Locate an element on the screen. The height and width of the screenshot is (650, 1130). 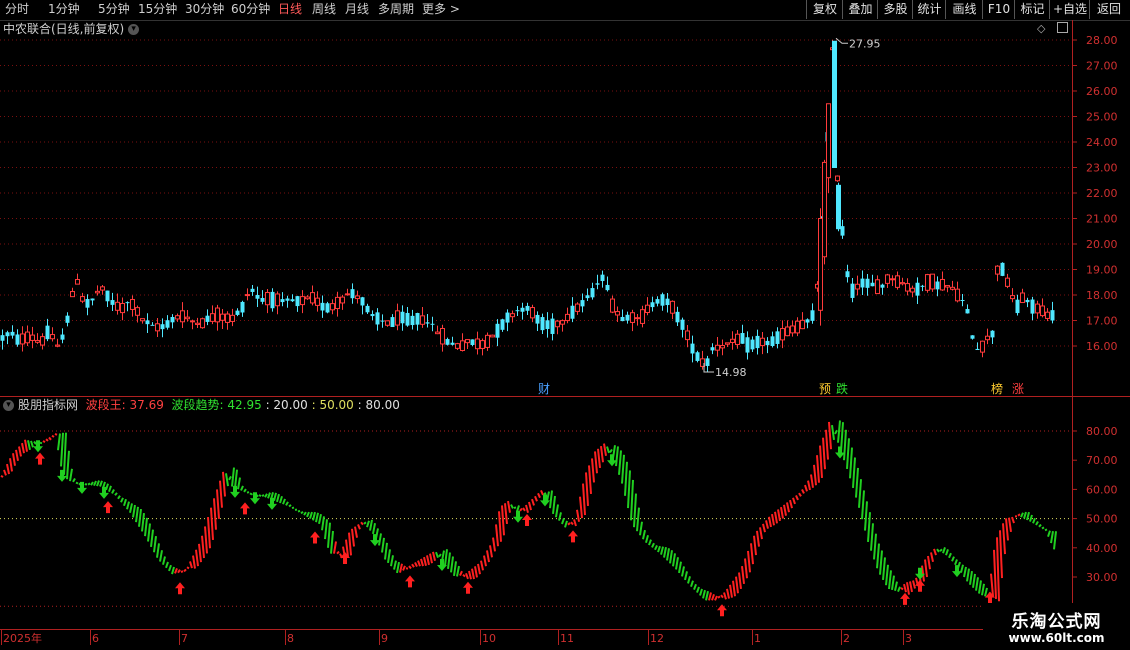
chevron-down-icon: ▾ is located at coordinates (8, 405).